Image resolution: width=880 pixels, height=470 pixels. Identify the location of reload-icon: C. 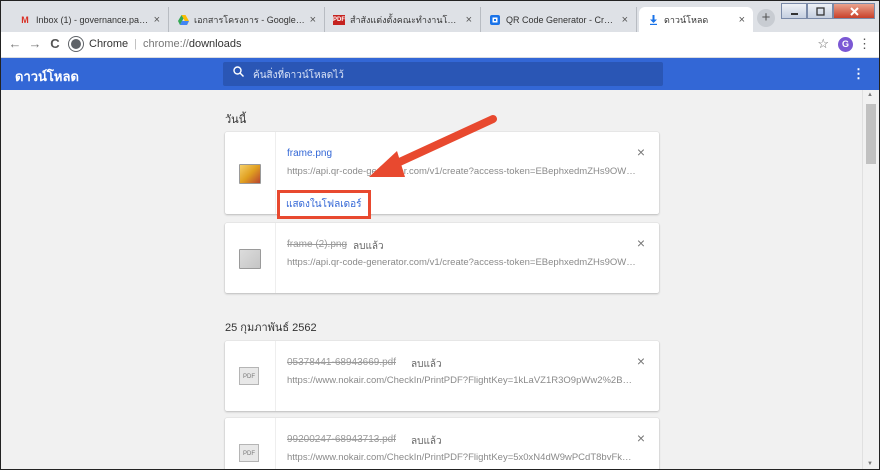
(55, 43).